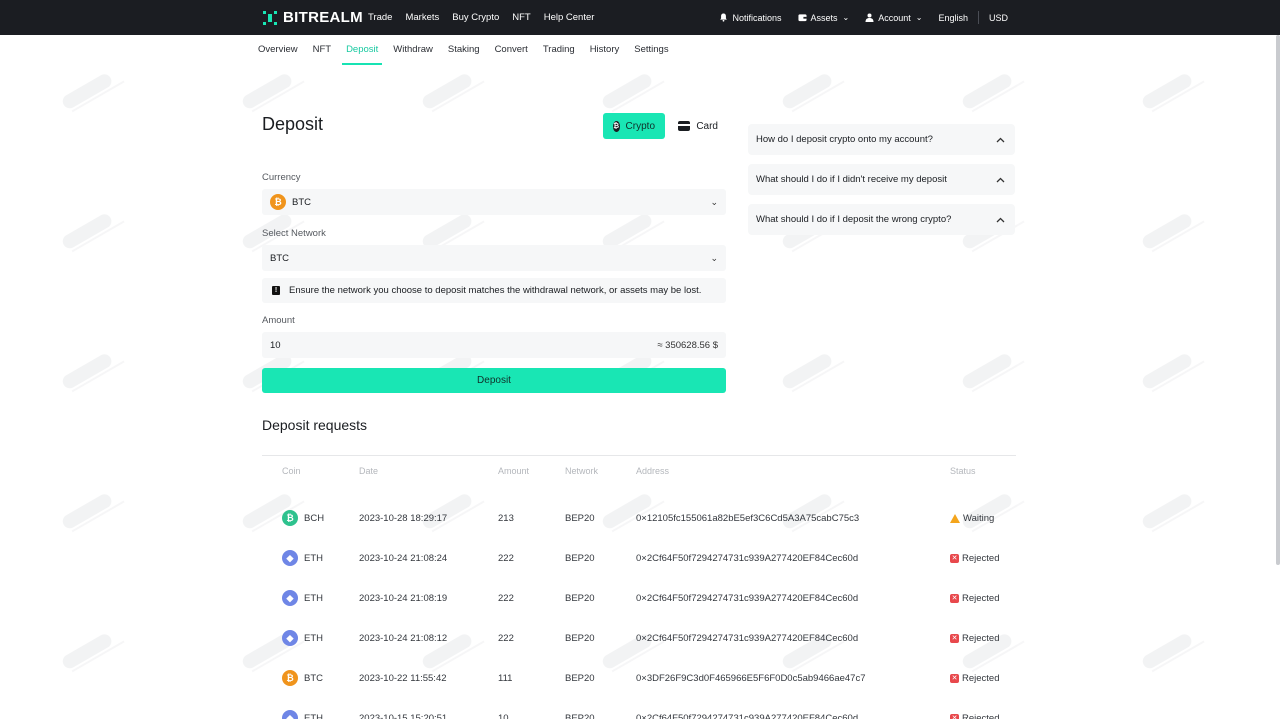 Image resolution: width=1280 pixels, height=719 pixels. Describe the element at coordinates (464, 50) in the screenshot. I see `tab-staking: Staking` at that location.